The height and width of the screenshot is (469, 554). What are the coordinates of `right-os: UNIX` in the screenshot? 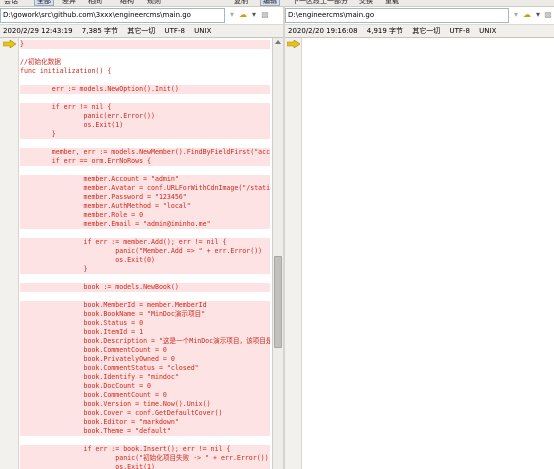 It's located at (487, 31).